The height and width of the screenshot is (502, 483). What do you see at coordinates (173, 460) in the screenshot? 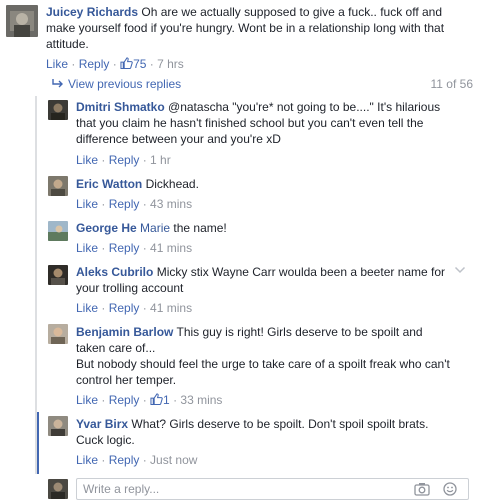
I see `timestamp: Just now` at bounding box center [173, 460].